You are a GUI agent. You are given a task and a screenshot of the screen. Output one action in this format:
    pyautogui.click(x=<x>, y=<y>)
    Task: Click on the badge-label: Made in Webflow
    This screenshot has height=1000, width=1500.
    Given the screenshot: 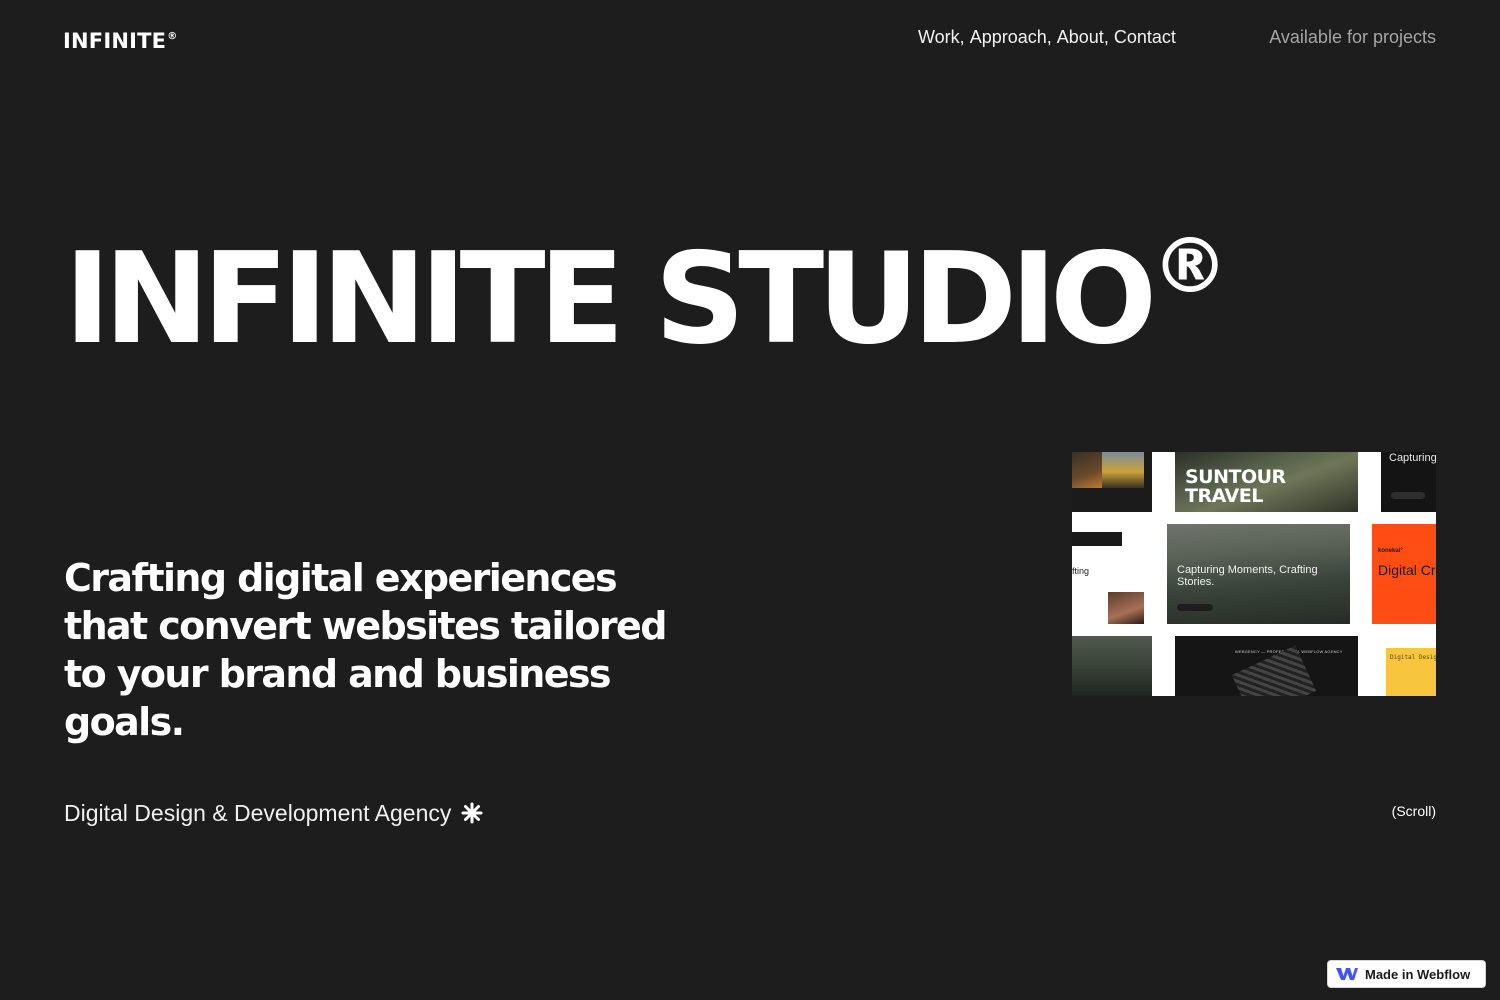 What is the action you would take?
    pyautogui.click(x=1418, y=974)
    